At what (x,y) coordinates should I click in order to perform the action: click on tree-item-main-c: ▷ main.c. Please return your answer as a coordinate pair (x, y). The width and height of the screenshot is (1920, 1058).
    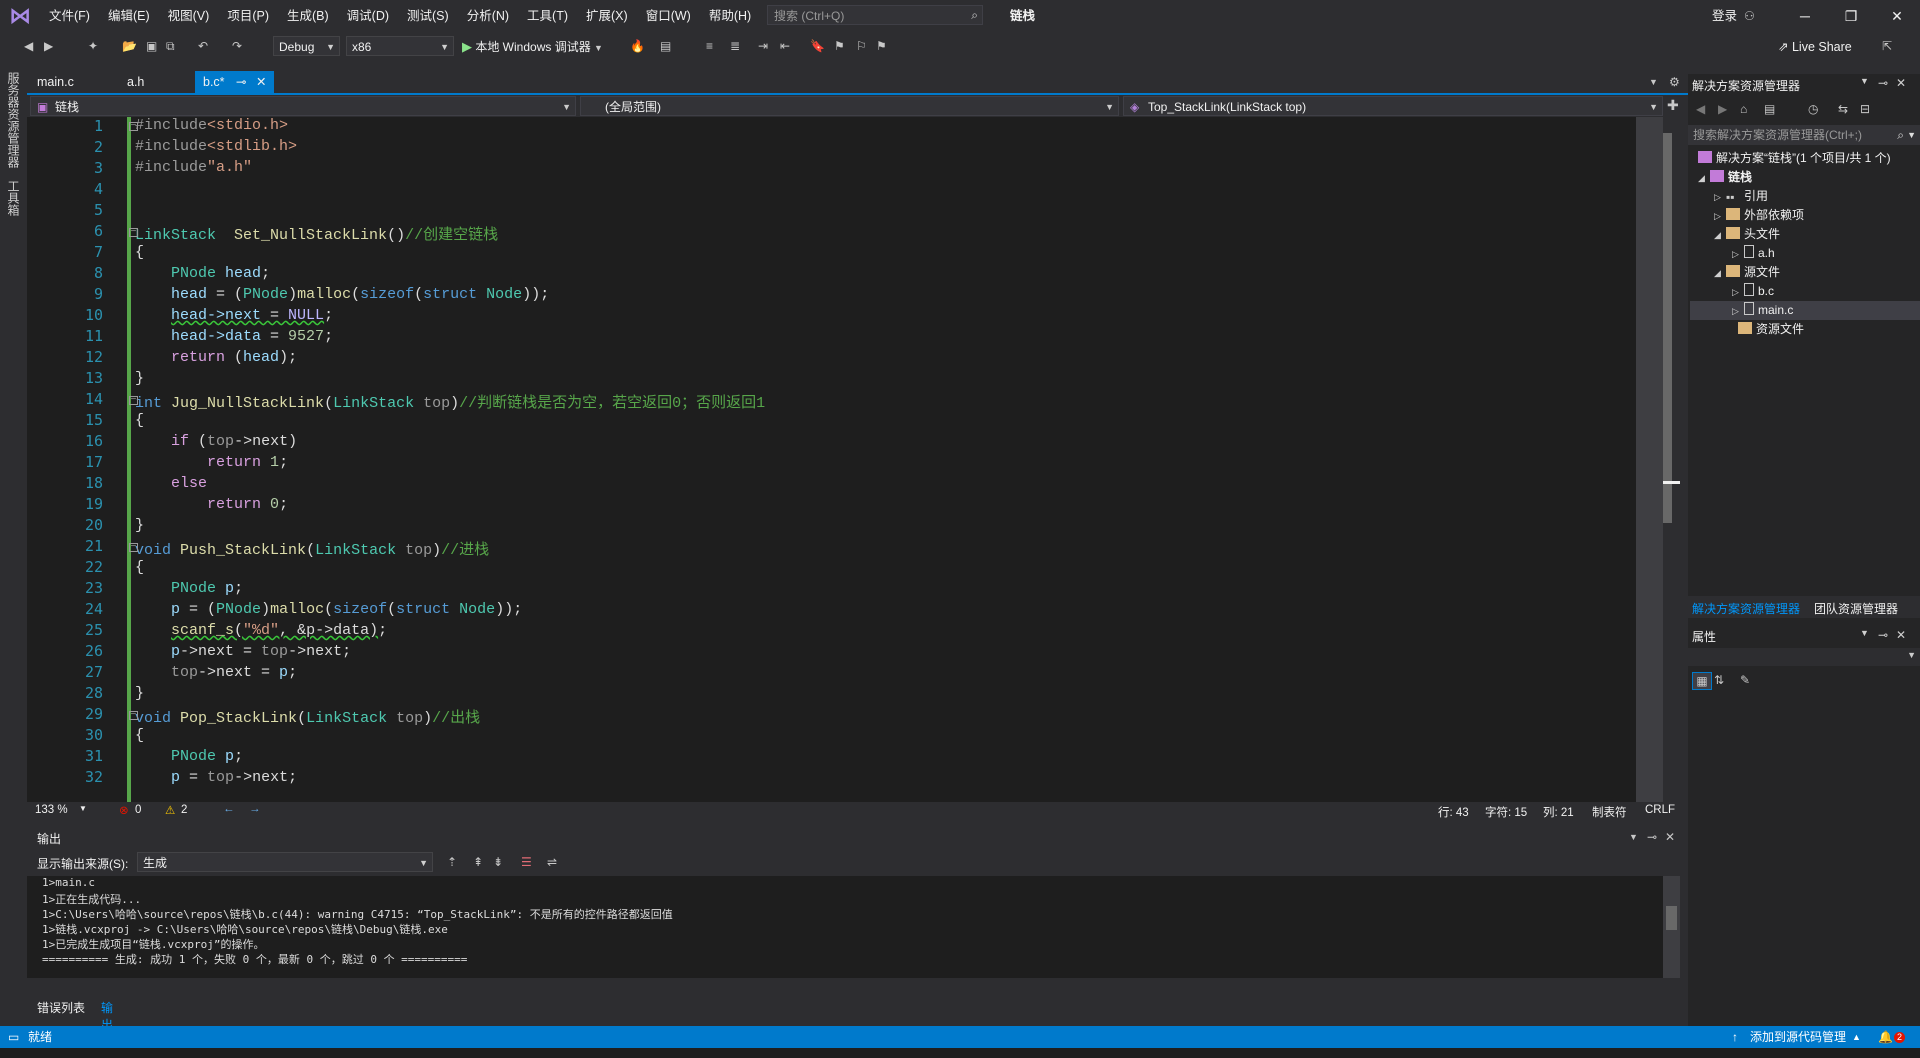
    Looking at the image, I should click on (1762, 310).